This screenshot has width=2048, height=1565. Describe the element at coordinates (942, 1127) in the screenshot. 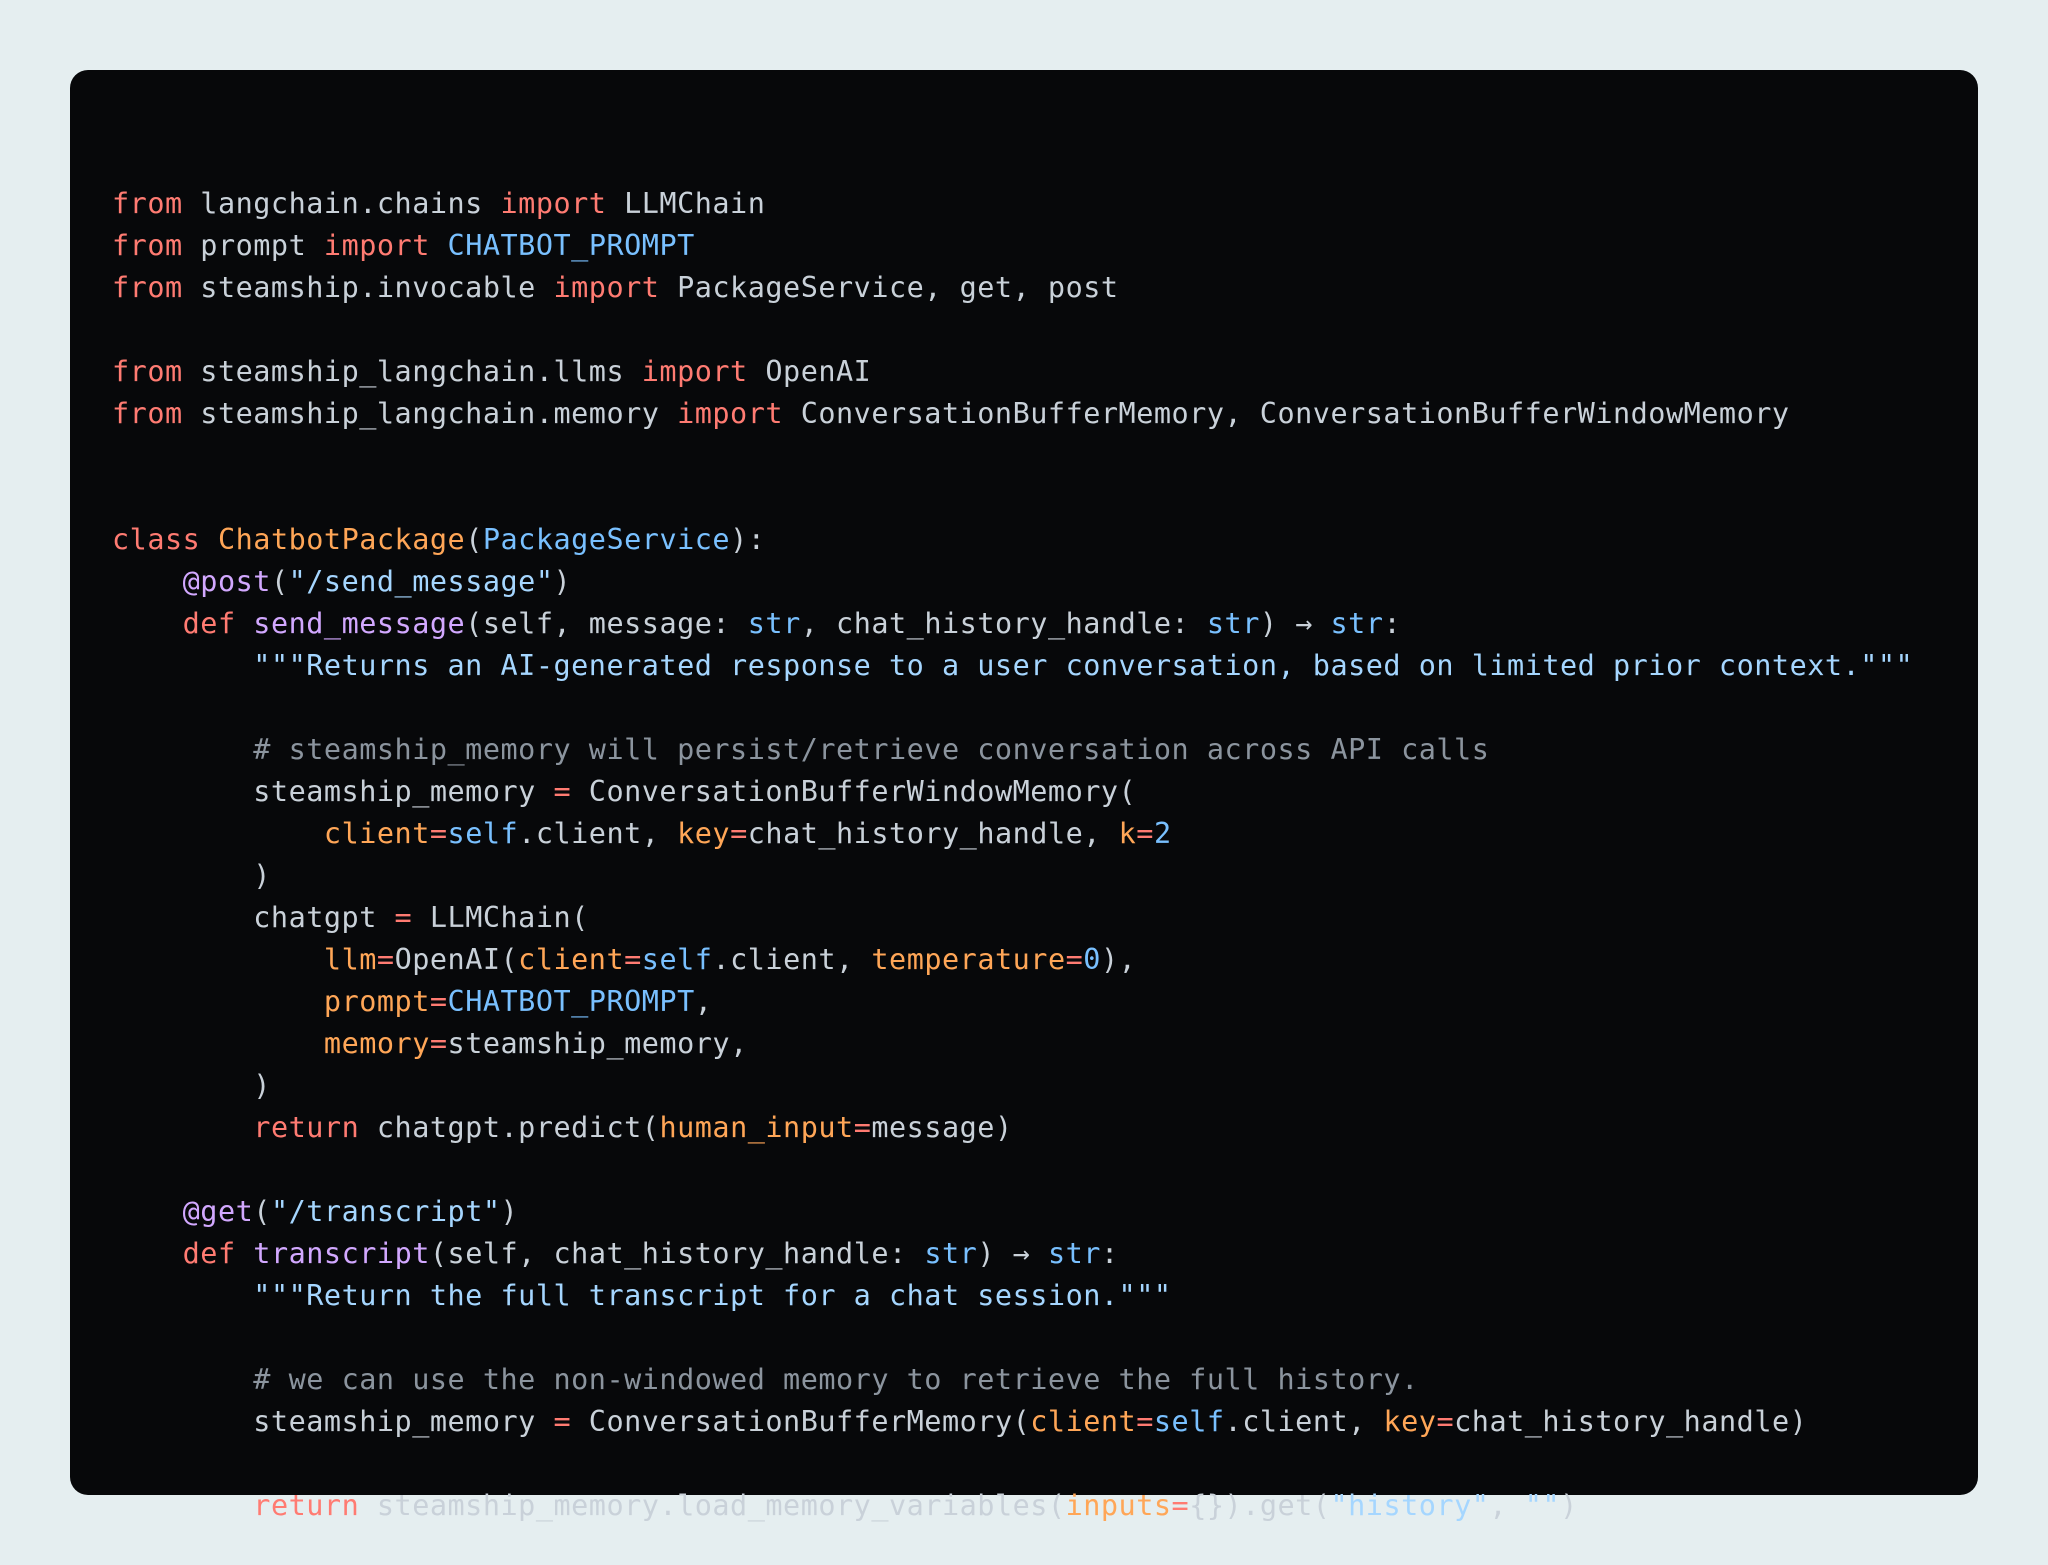

I see `code-token: message)` at that location.